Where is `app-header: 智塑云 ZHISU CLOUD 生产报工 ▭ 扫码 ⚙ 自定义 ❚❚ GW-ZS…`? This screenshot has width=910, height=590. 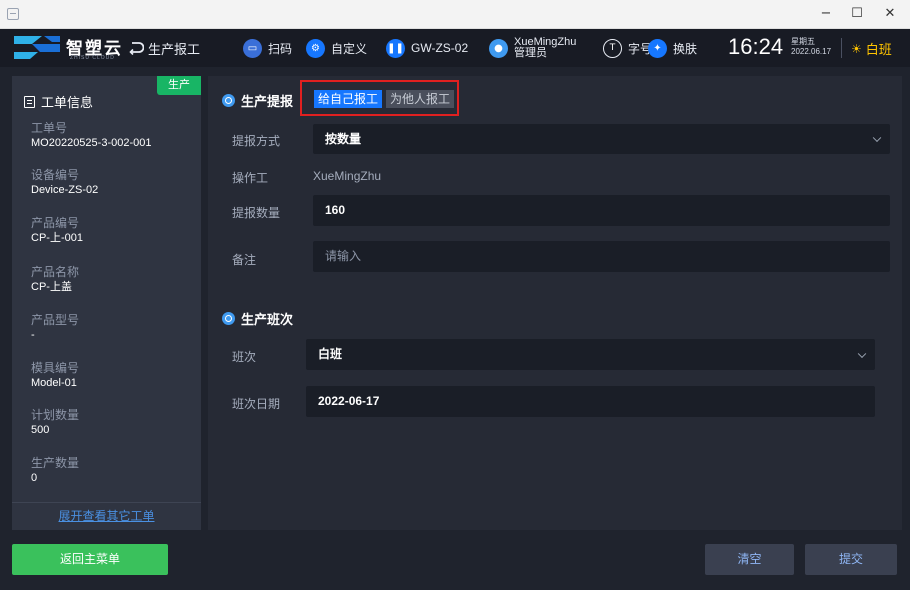
app-header: 智塑云 ZHISU CLOUD 生产报工 ▭ 扫码 ⚙ 自定义 ❚❚ GW-ZS… is located at coordinates (455, 48).